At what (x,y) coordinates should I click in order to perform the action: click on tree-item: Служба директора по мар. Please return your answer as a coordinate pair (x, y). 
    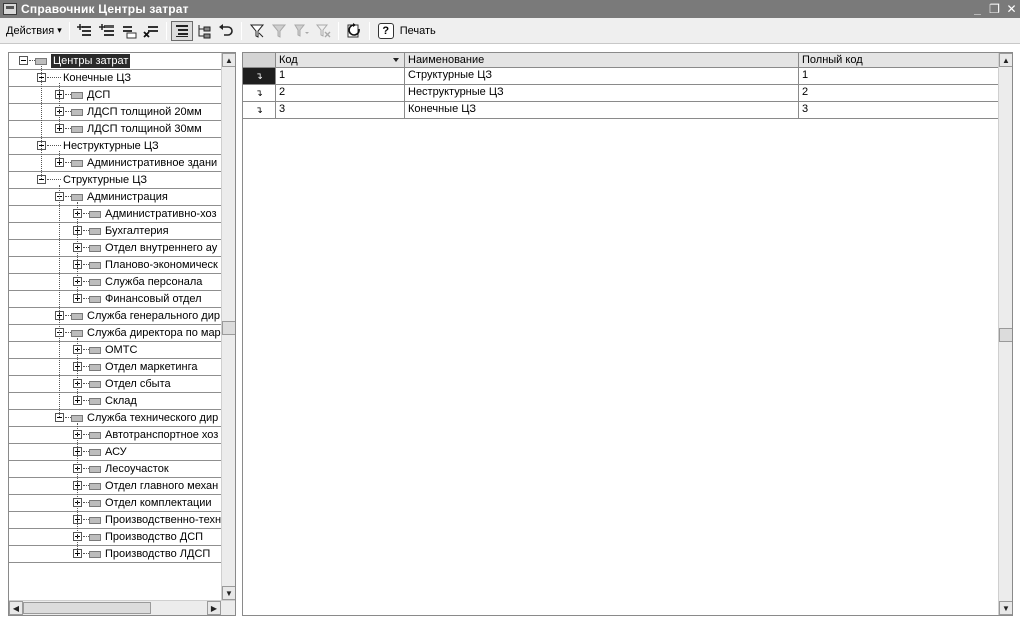
    Looking at the image, I should click on (115, 333).